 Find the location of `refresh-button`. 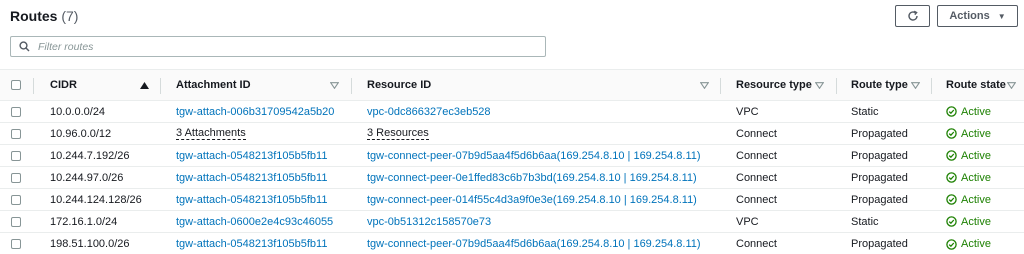

refresh-button is located at coordinates (912, 16).